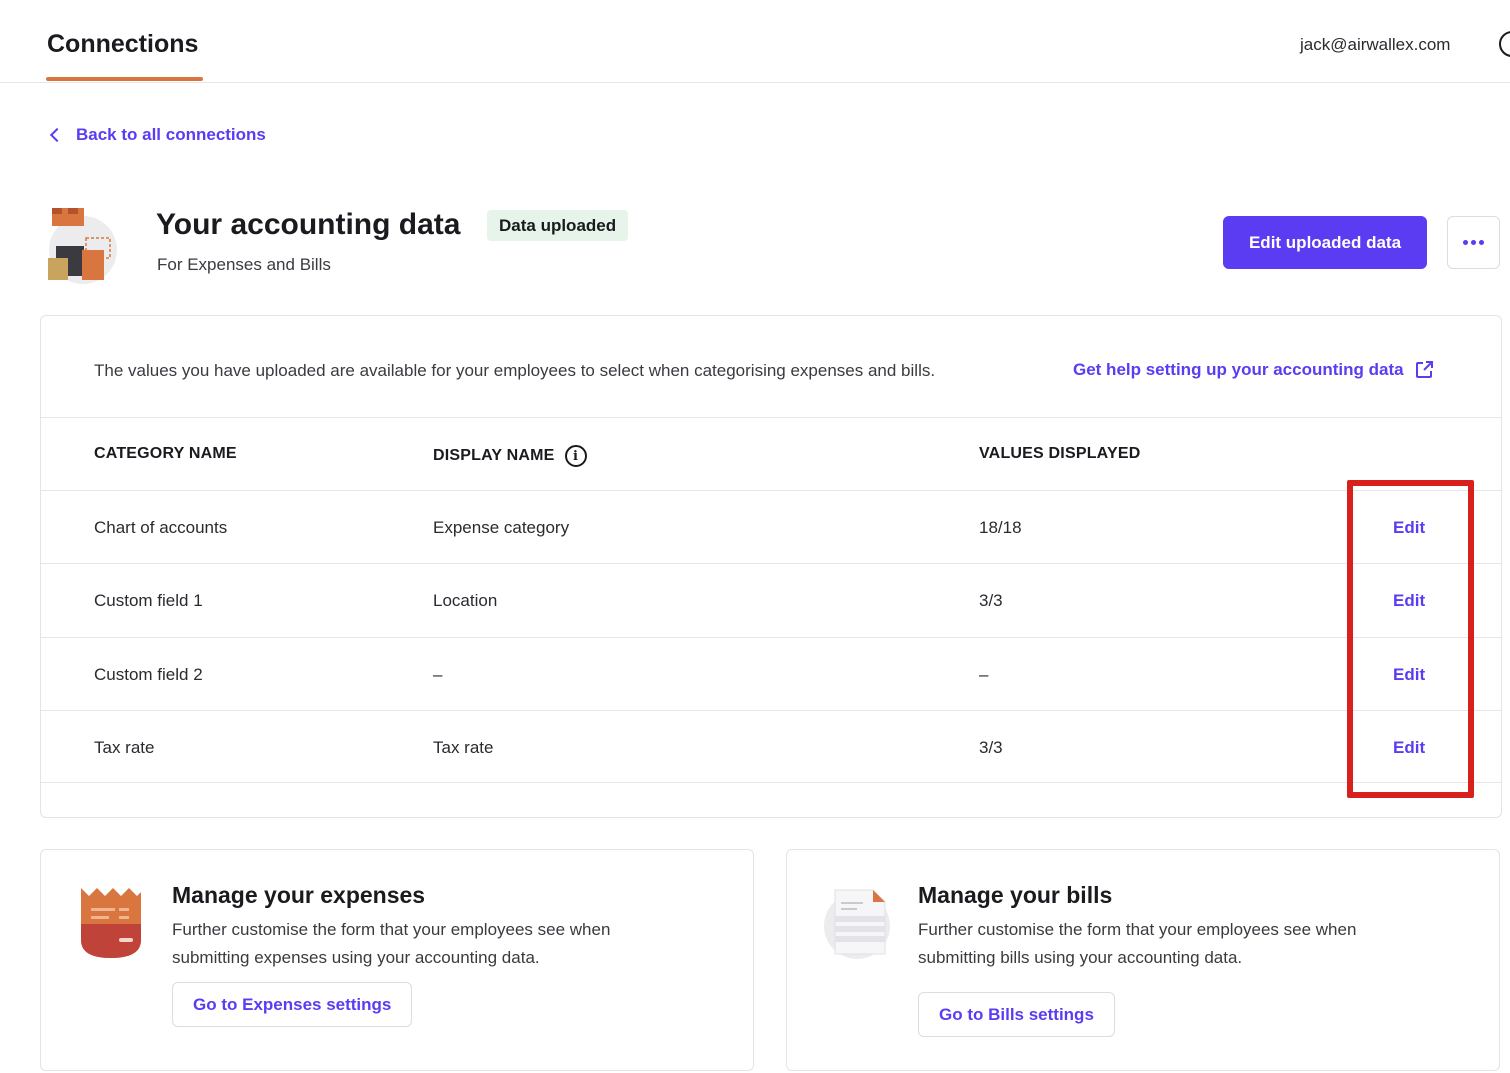 The height and width of the screenshot is (1073, 1510). What do you see at coordinates (148, 674) in the screenshot?
I see `category-cell: Custom field 2` at bounding box center [148, 674].